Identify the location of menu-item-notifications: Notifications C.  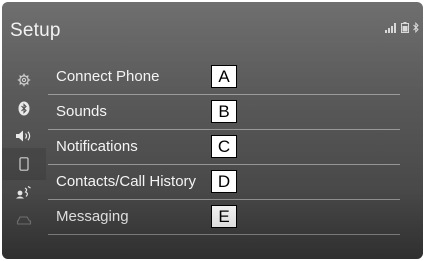
(224, 147).